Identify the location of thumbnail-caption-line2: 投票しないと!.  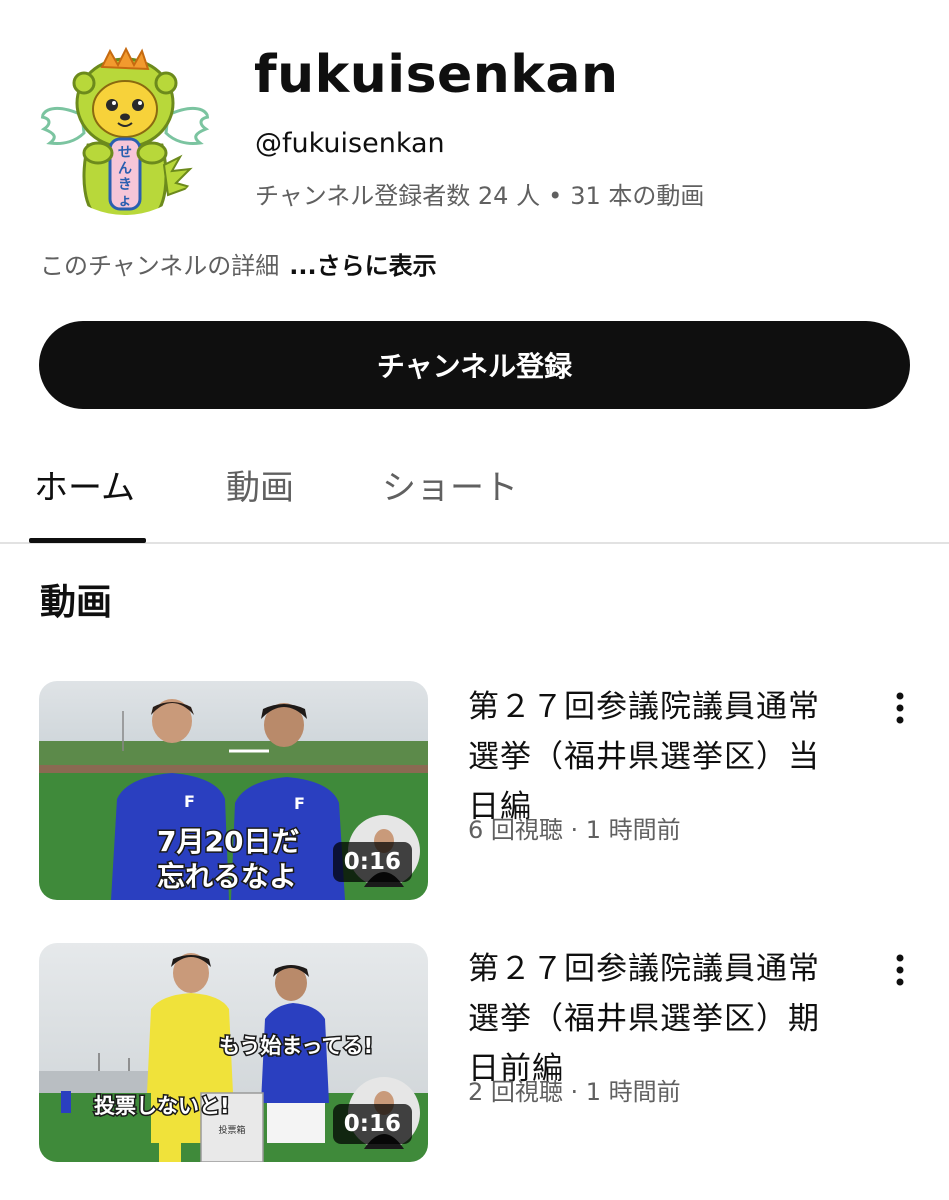
(162, 1106).